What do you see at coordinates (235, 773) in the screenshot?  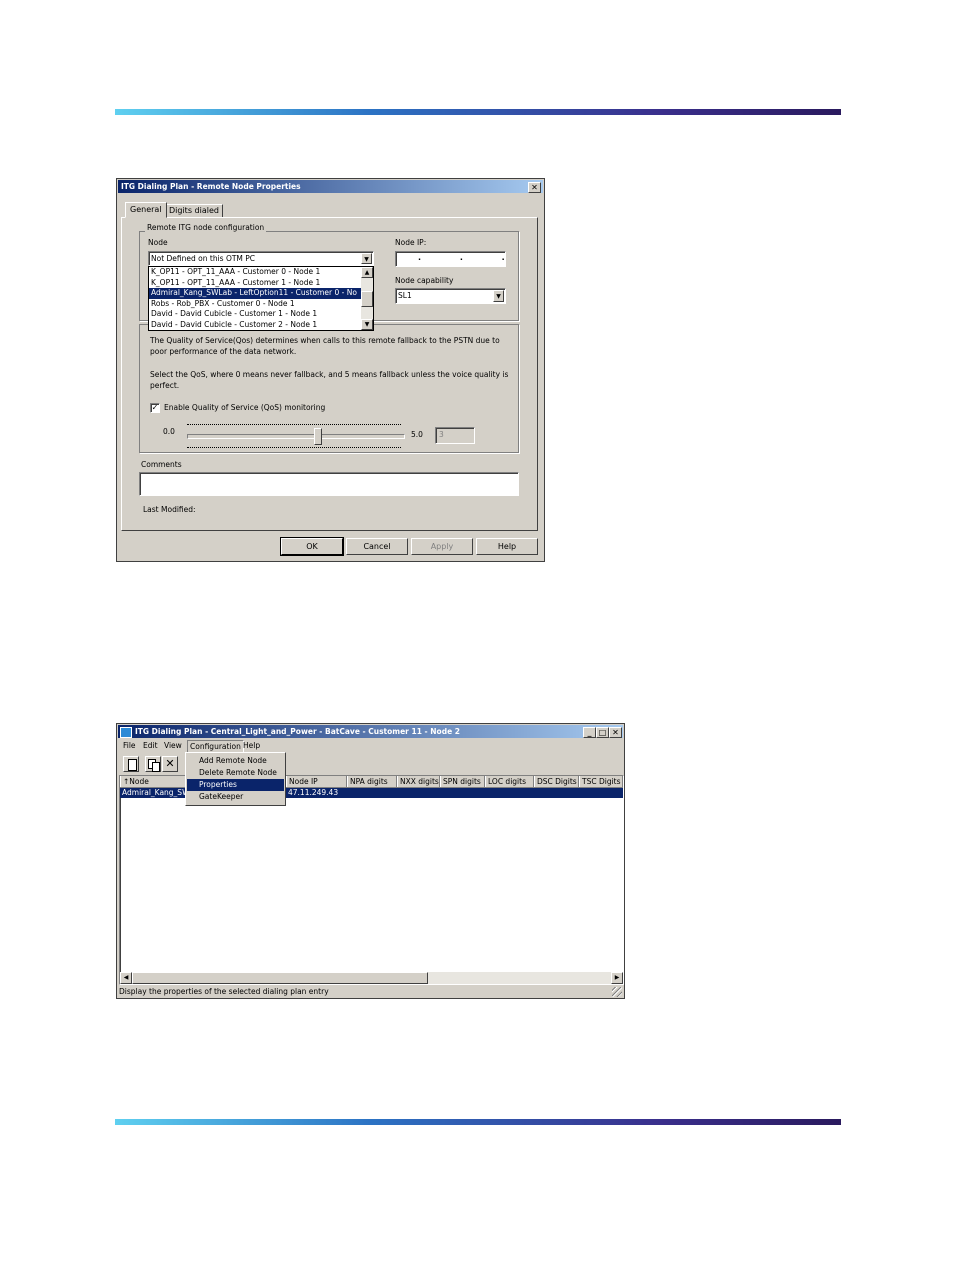 I see `menu-item-delete-remote-node: Delete Remote Node` at bounding box center [235, 773].